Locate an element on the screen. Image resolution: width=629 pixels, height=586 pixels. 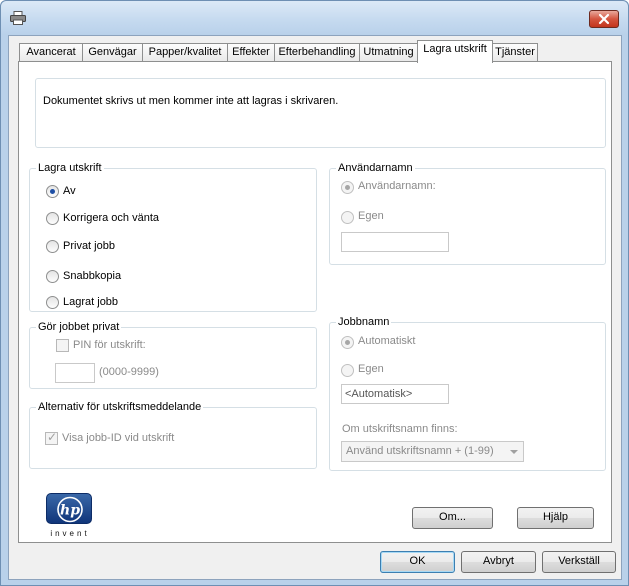
ok-button: OK is located at coordinates (417, 562).